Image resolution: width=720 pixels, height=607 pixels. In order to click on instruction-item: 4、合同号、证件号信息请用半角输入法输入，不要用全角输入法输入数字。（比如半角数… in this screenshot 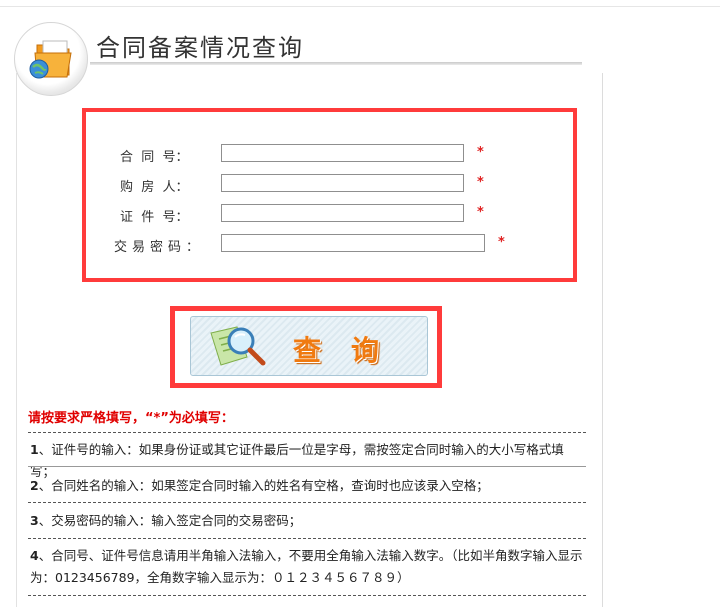, I will do `click(306, 566)`.